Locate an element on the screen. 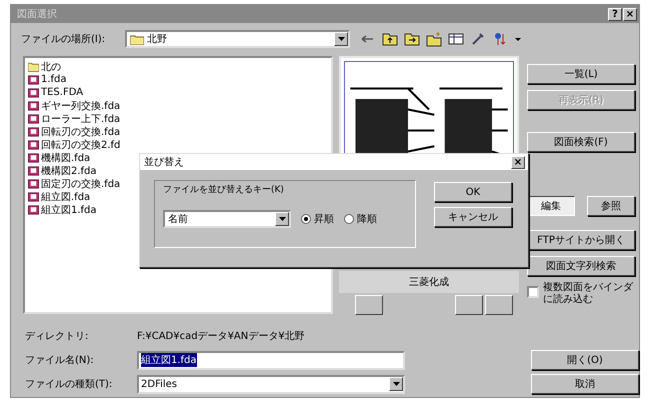 Image resolution: width=648 pixels, height=403 pixels. window-title: 図面選択 is located at coordinates (37, 14).